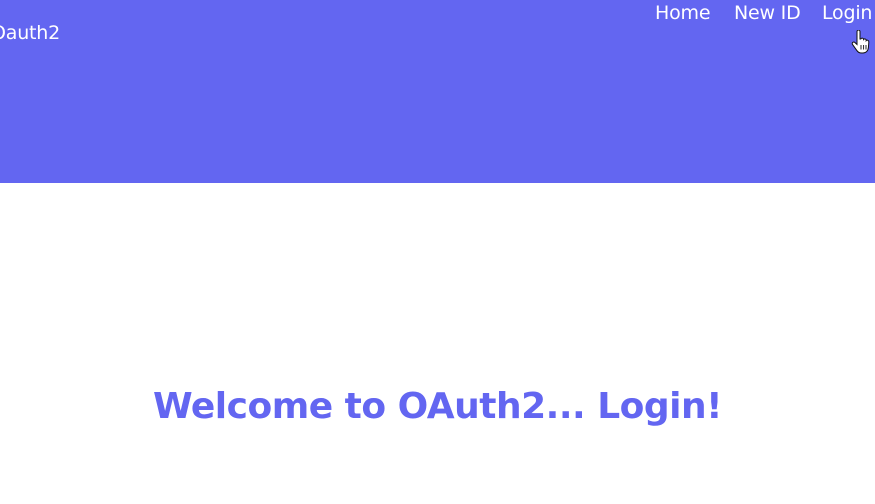 The width and height of the screenshot is (875, 504). Describe the element at coordinates (683, 13) in the screenshot. I see `nav-home-link: Home` at that location.